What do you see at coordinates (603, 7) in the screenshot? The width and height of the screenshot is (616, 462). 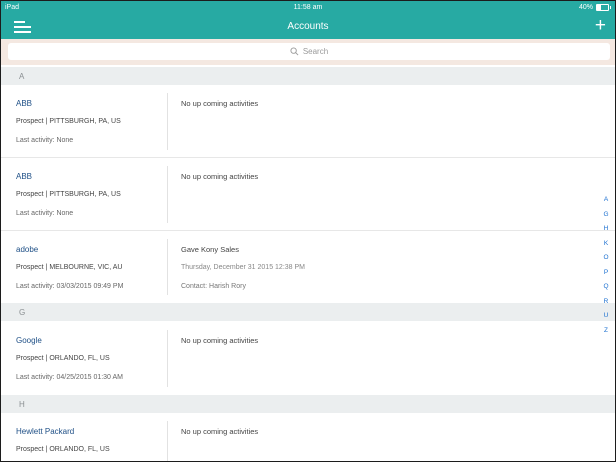 I see `battery-icon` at bounding box center [603, 7].